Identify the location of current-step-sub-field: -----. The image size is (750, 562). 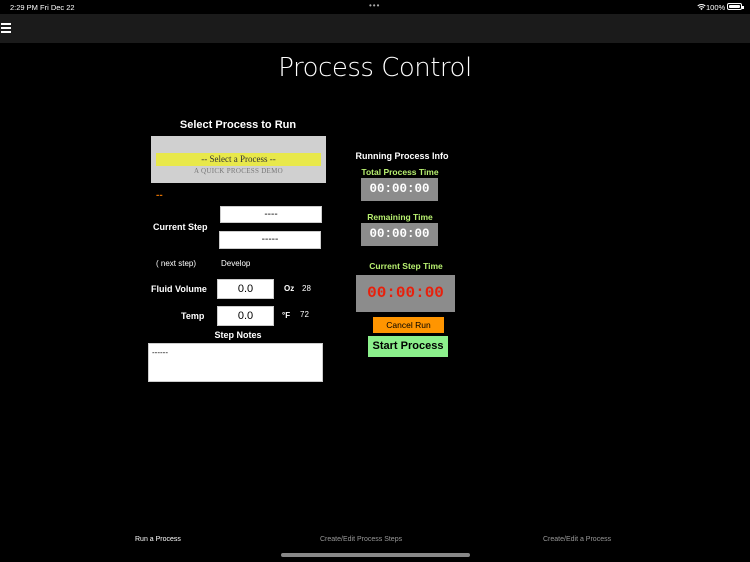
(270, 240).